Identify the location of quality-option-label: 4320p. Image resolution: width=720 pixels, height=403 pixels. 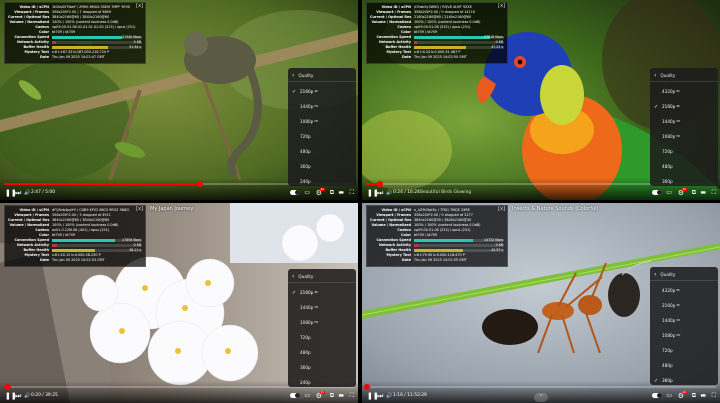
(669, 91).